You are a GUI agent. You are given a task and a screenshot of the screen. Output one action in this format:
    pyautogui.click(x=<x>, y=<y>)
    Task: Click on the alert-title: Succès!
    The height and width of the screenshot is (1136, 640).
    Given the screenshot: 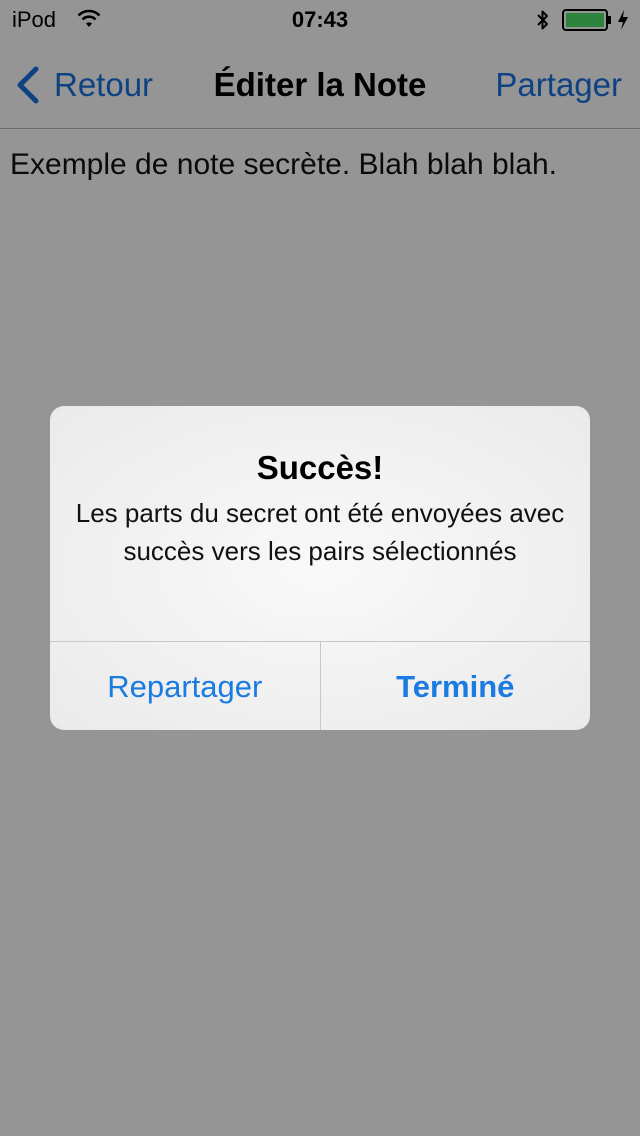 What is the action you would take?
    pyautogui.click(x=320, y=467)
    